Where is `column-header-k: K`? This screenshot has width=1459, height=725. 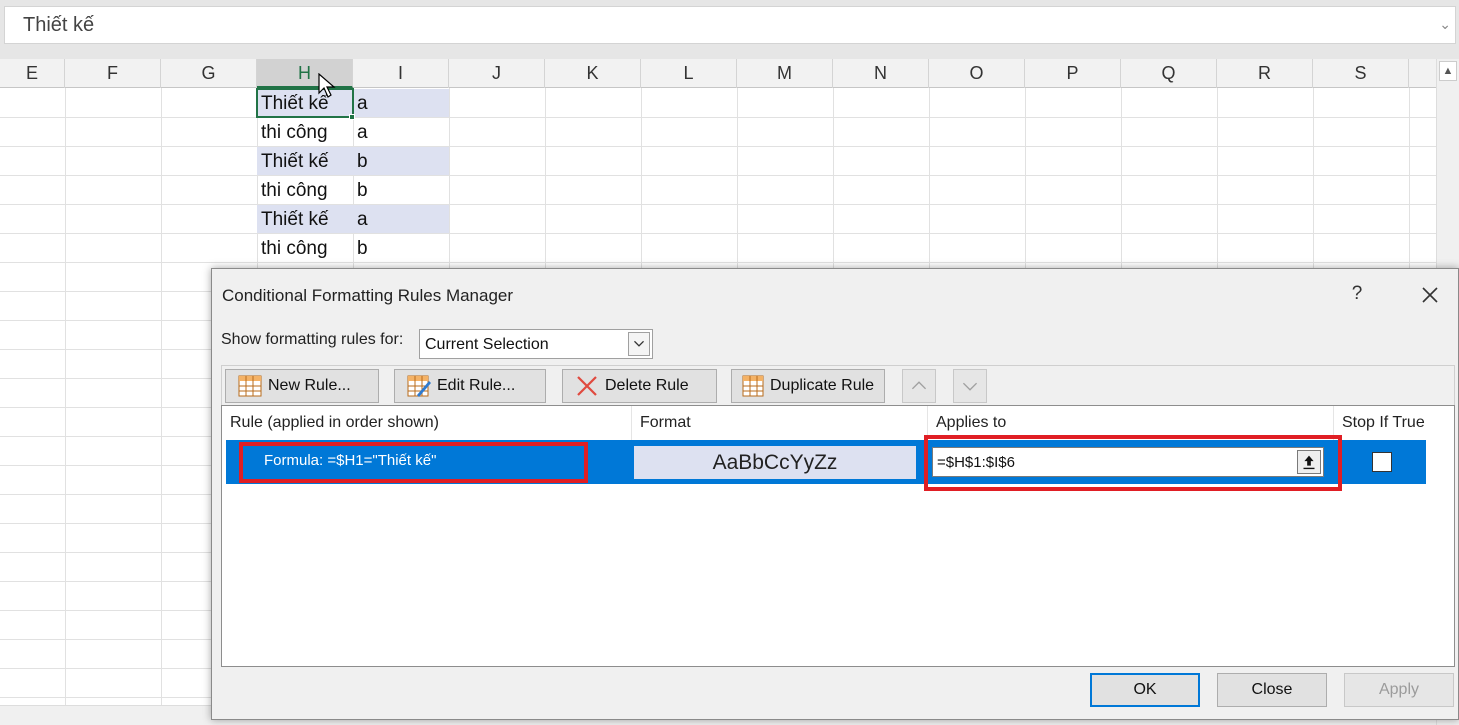 column-header-k: K is located at coordinates (593, 73).